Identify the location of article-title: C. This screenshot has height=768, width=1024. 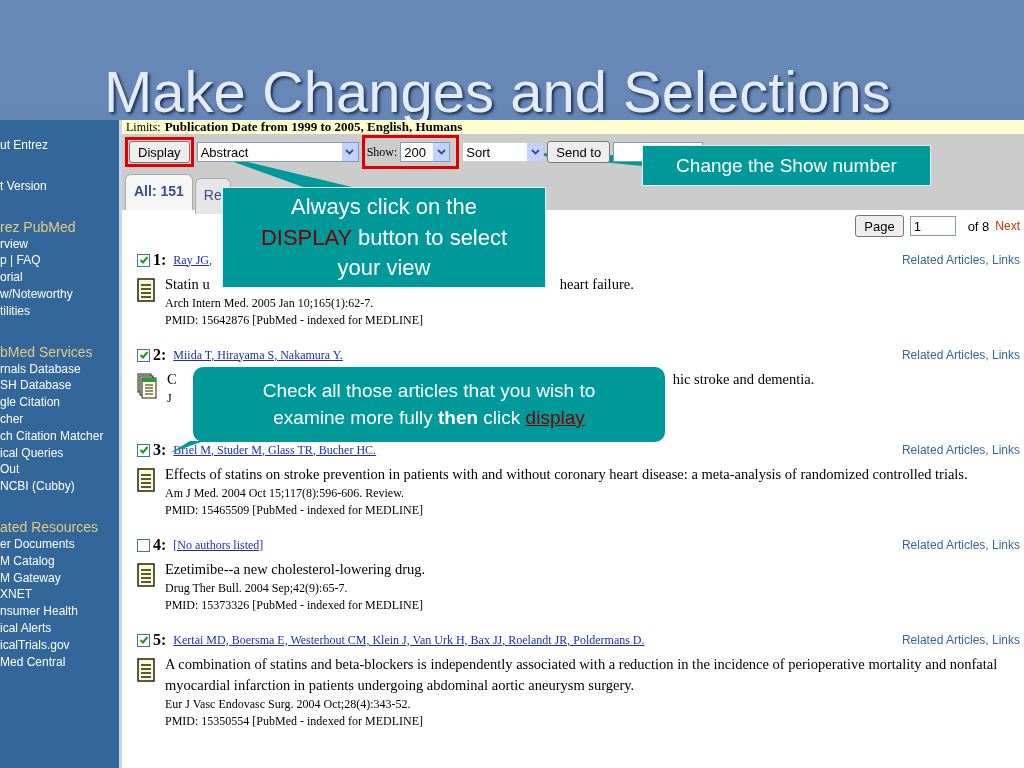
(172, 379).